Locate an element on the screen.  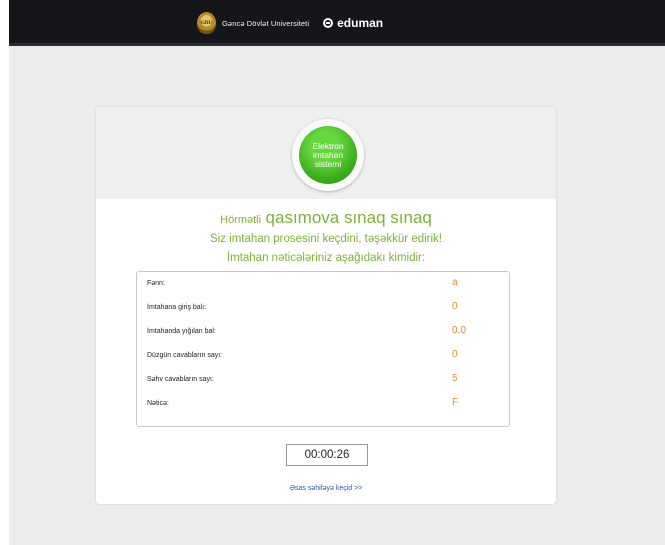
badge-label: Elektron imtahan sistemi is located at coordinates (328, 154).